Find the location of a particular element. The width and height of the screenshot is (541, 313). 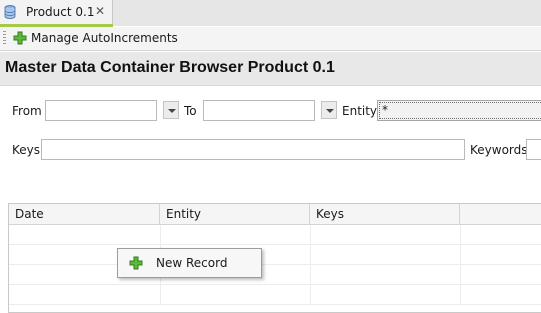

entity-select: * is located at coordinates (459, 110).